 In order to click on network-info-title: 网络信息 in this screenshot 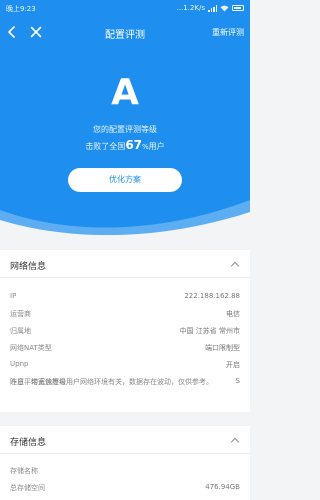, I will do `click(28, 267)`.